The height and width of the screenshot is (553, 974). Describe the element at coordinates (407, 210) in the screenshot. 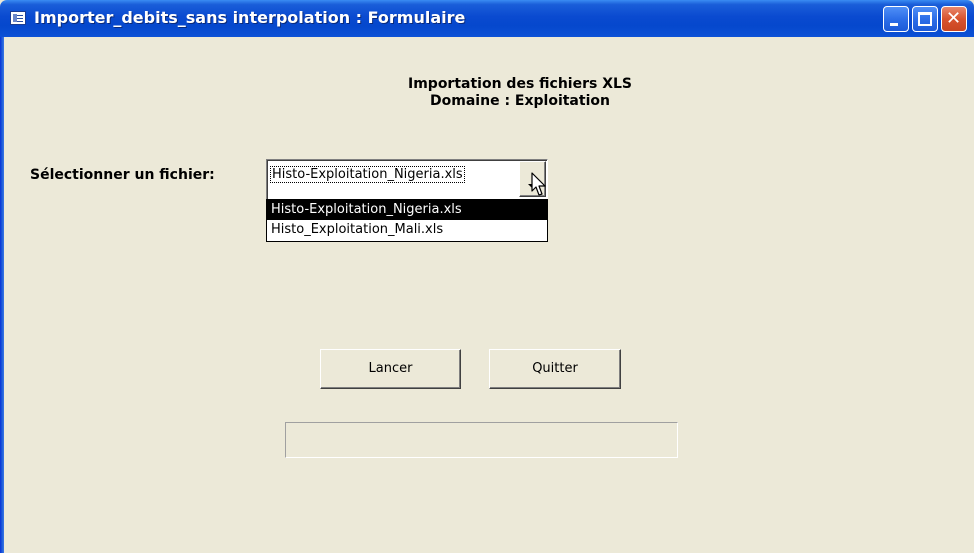

I see `dropdown-option-nigeria: Histo-Exploitation_Nigeria.xls` at that location.